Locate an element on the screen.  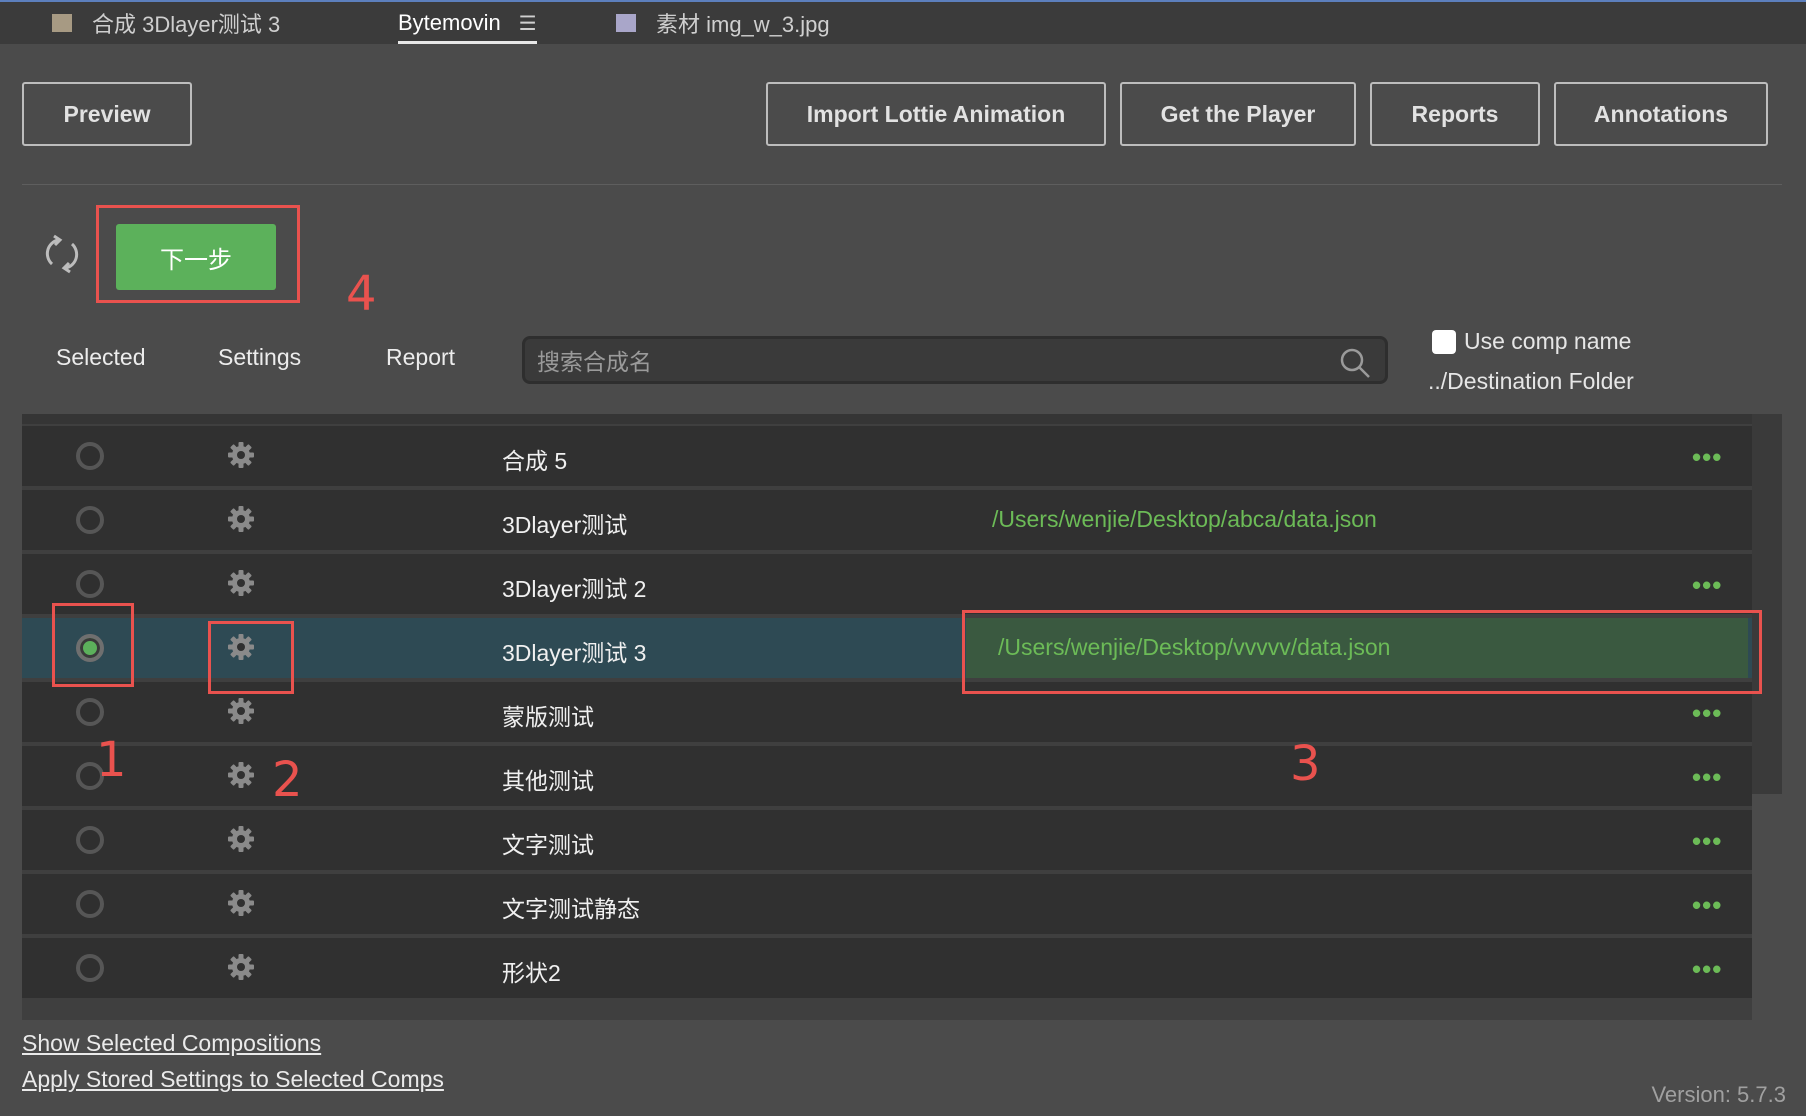
tab-footage: 素材 img_w_3.jpg is located at coordinates (723, 23).